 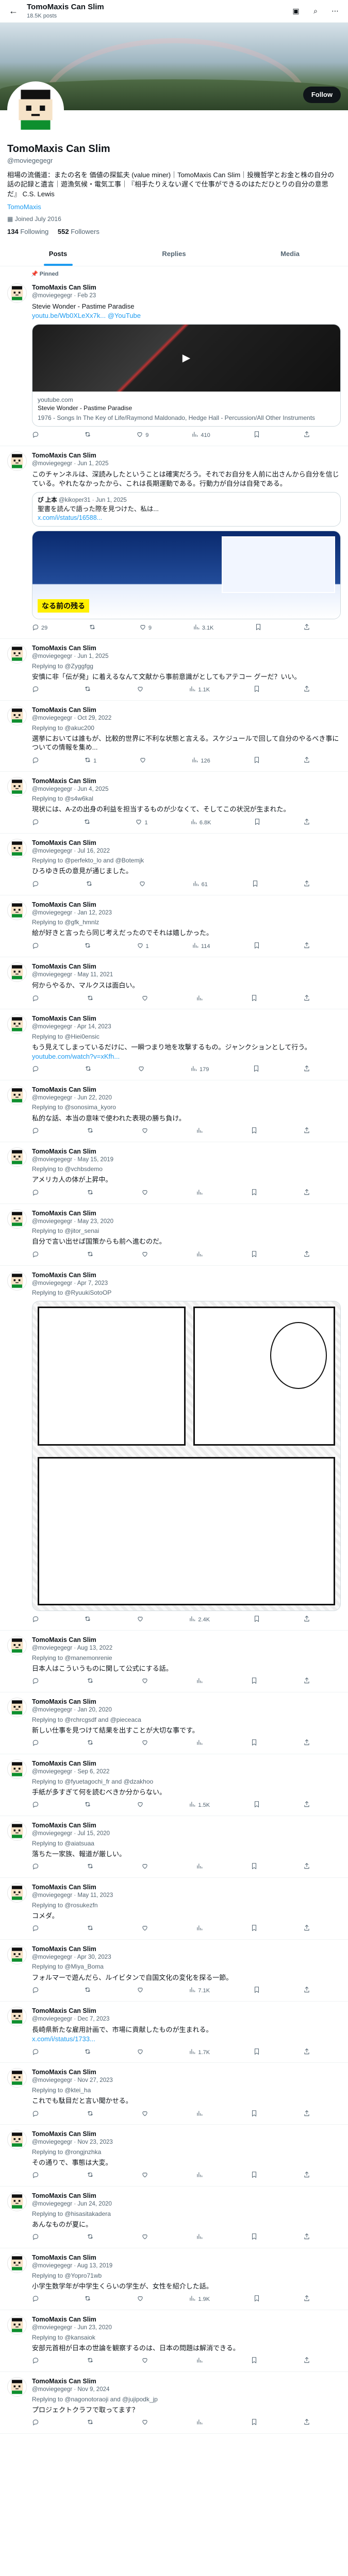 What do you see at coordinates (186, 666) in the screenshot?
I see `reply-to-line: Replying to @Zyggfgg` at bounding box center [186, 666].